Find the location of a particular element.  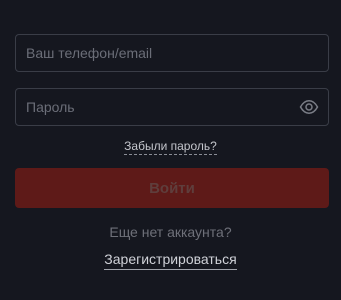

register-row: Зарегистрироваться is located at coordinates (170, 260).